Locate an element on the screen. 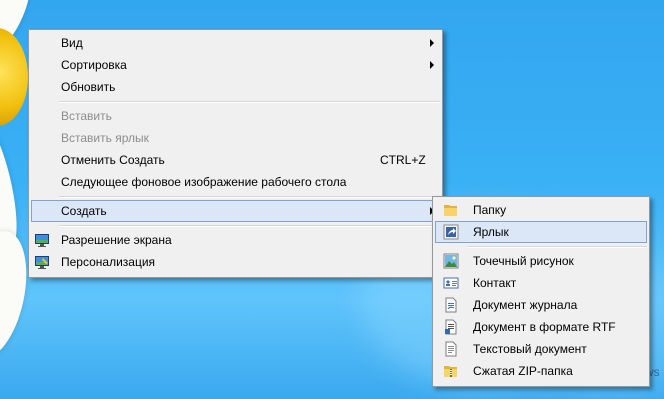 Image resolution: width=664 pixels, height=399 pixels. submenu-item-rtf: Документ в формате RTF is located at coordinates (541, 327).